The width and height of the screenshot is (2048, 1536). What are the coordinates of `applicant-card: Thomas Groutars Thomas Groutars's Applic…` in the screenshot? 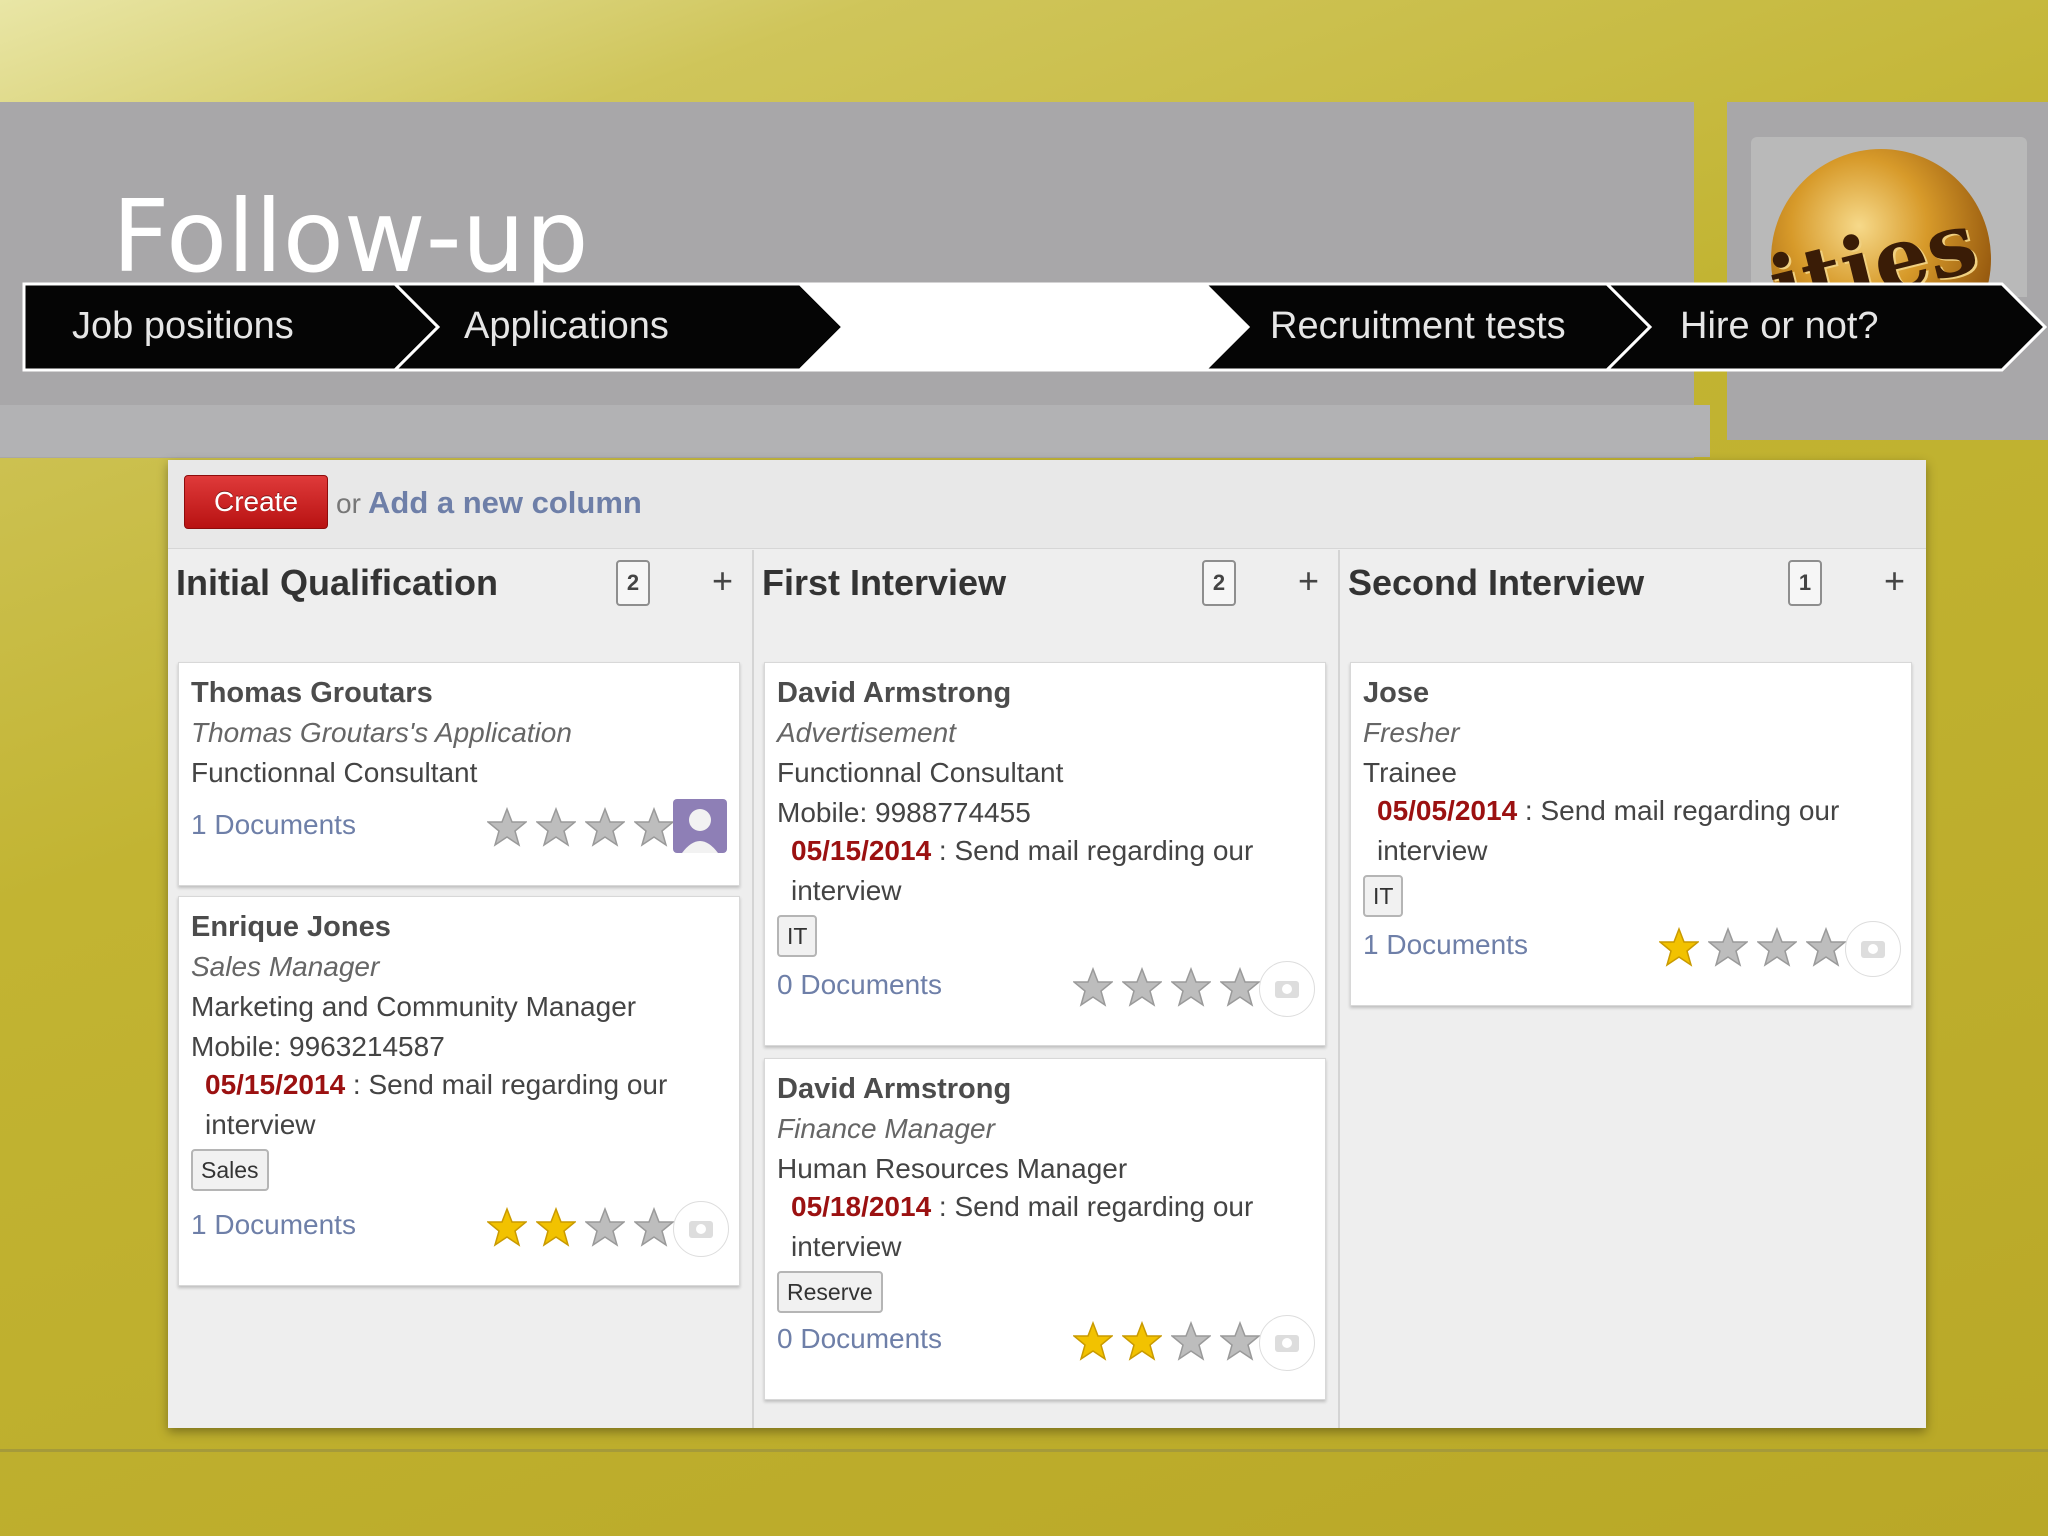 It's located at (459, 774).